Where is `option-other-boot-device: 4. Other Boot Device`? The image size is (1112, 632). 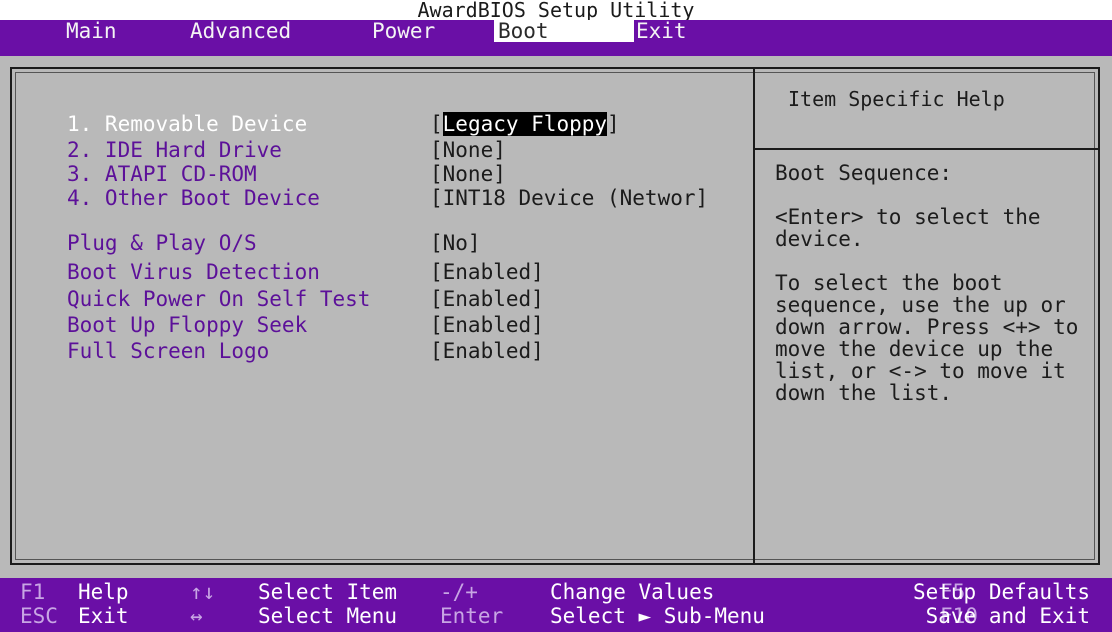 option-other-boot-device: 4. Other Boot Device is located at coordinates (193, 198).